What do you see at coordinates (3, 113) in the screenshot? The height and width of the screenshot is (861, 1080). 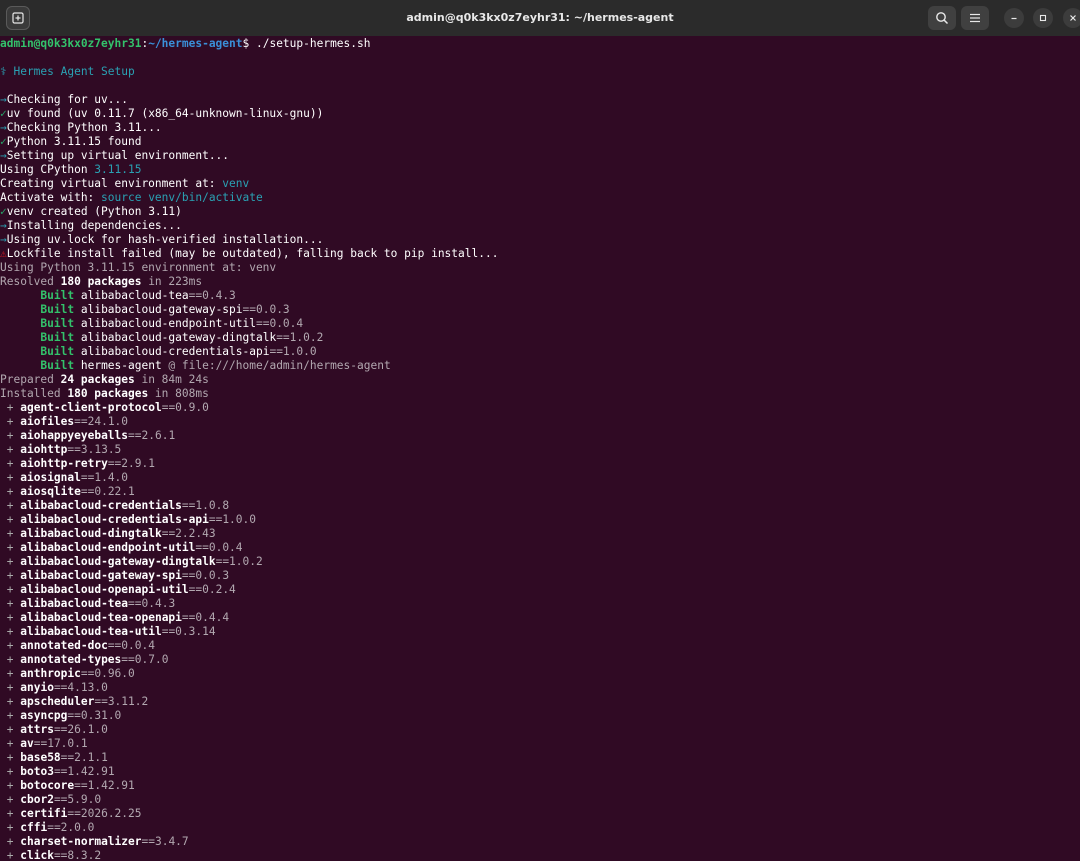 I see `check-icon: ✓` at bounding box center [3, 113].